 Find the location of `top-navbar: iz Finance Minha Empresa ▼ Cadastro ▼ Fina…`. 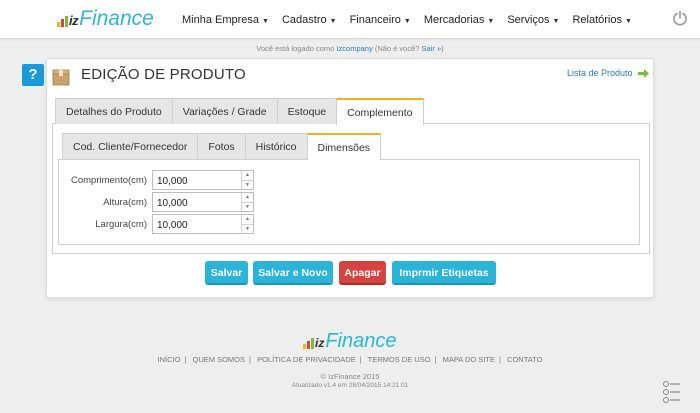

top-navbar: iz Finance Minha Empresa ▼ Cadastro ▼ Fina… is located at coordinates (350, 19).